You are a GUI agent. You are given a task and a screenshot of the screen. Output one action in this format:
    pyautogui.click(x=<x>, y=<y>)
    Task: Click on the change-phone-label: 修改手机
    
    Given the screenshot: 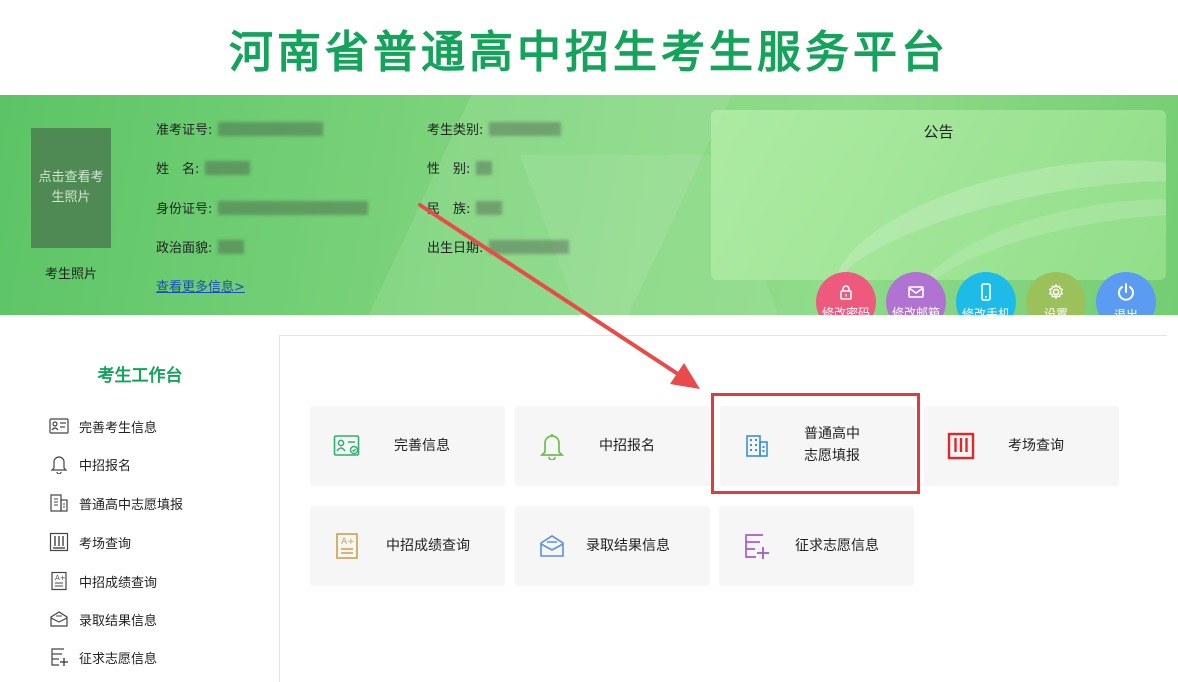 What is the action you would take?
    pyautogui.click(x=985, y=311)
    